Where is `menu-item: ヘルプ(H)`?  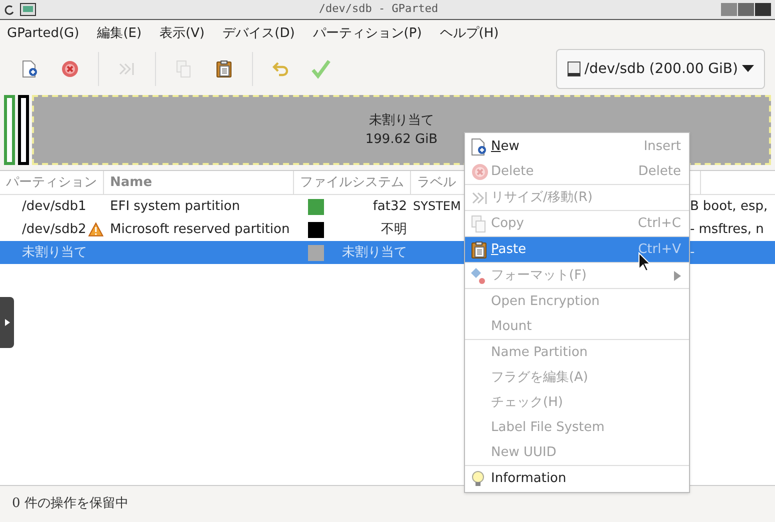
menu-item: ヘルプ(H) is located at coordinates (469, 34).